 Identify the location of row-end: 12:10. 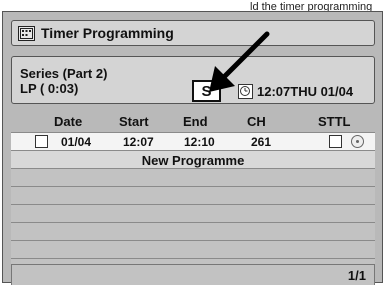
(199, 142).